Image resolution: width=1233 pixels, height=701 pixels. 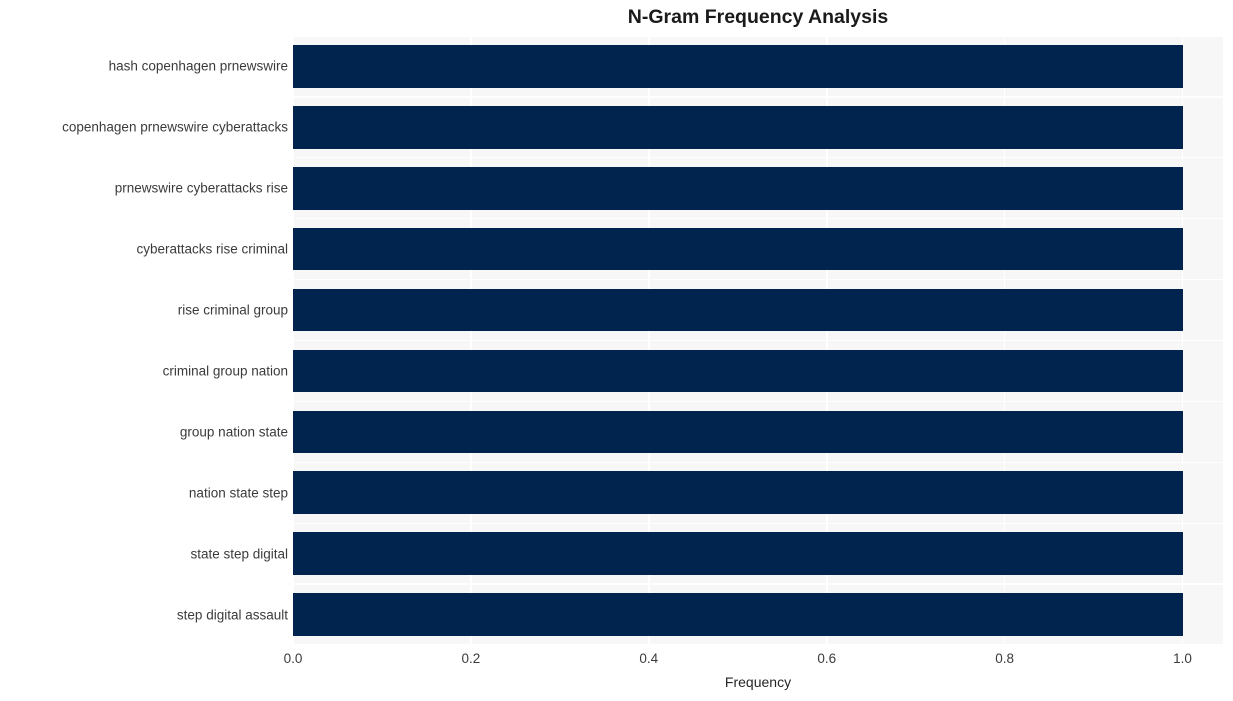 I want to click on y-tick-label: rise criminal group, so click(x=232, y=310).